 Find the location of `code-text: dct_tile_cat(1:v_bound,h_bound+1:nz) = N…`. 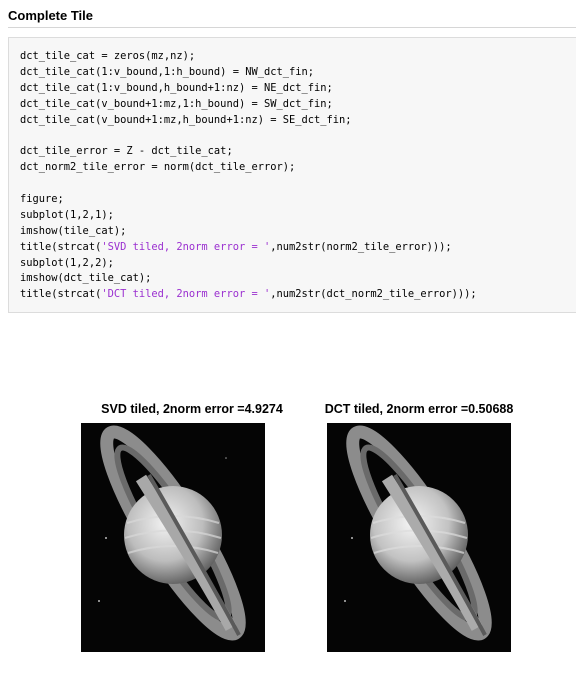

code-text: dct_tile_cat(1:v_bound,h_bound+1:nz) = N… is located at coordinates (176, 87).